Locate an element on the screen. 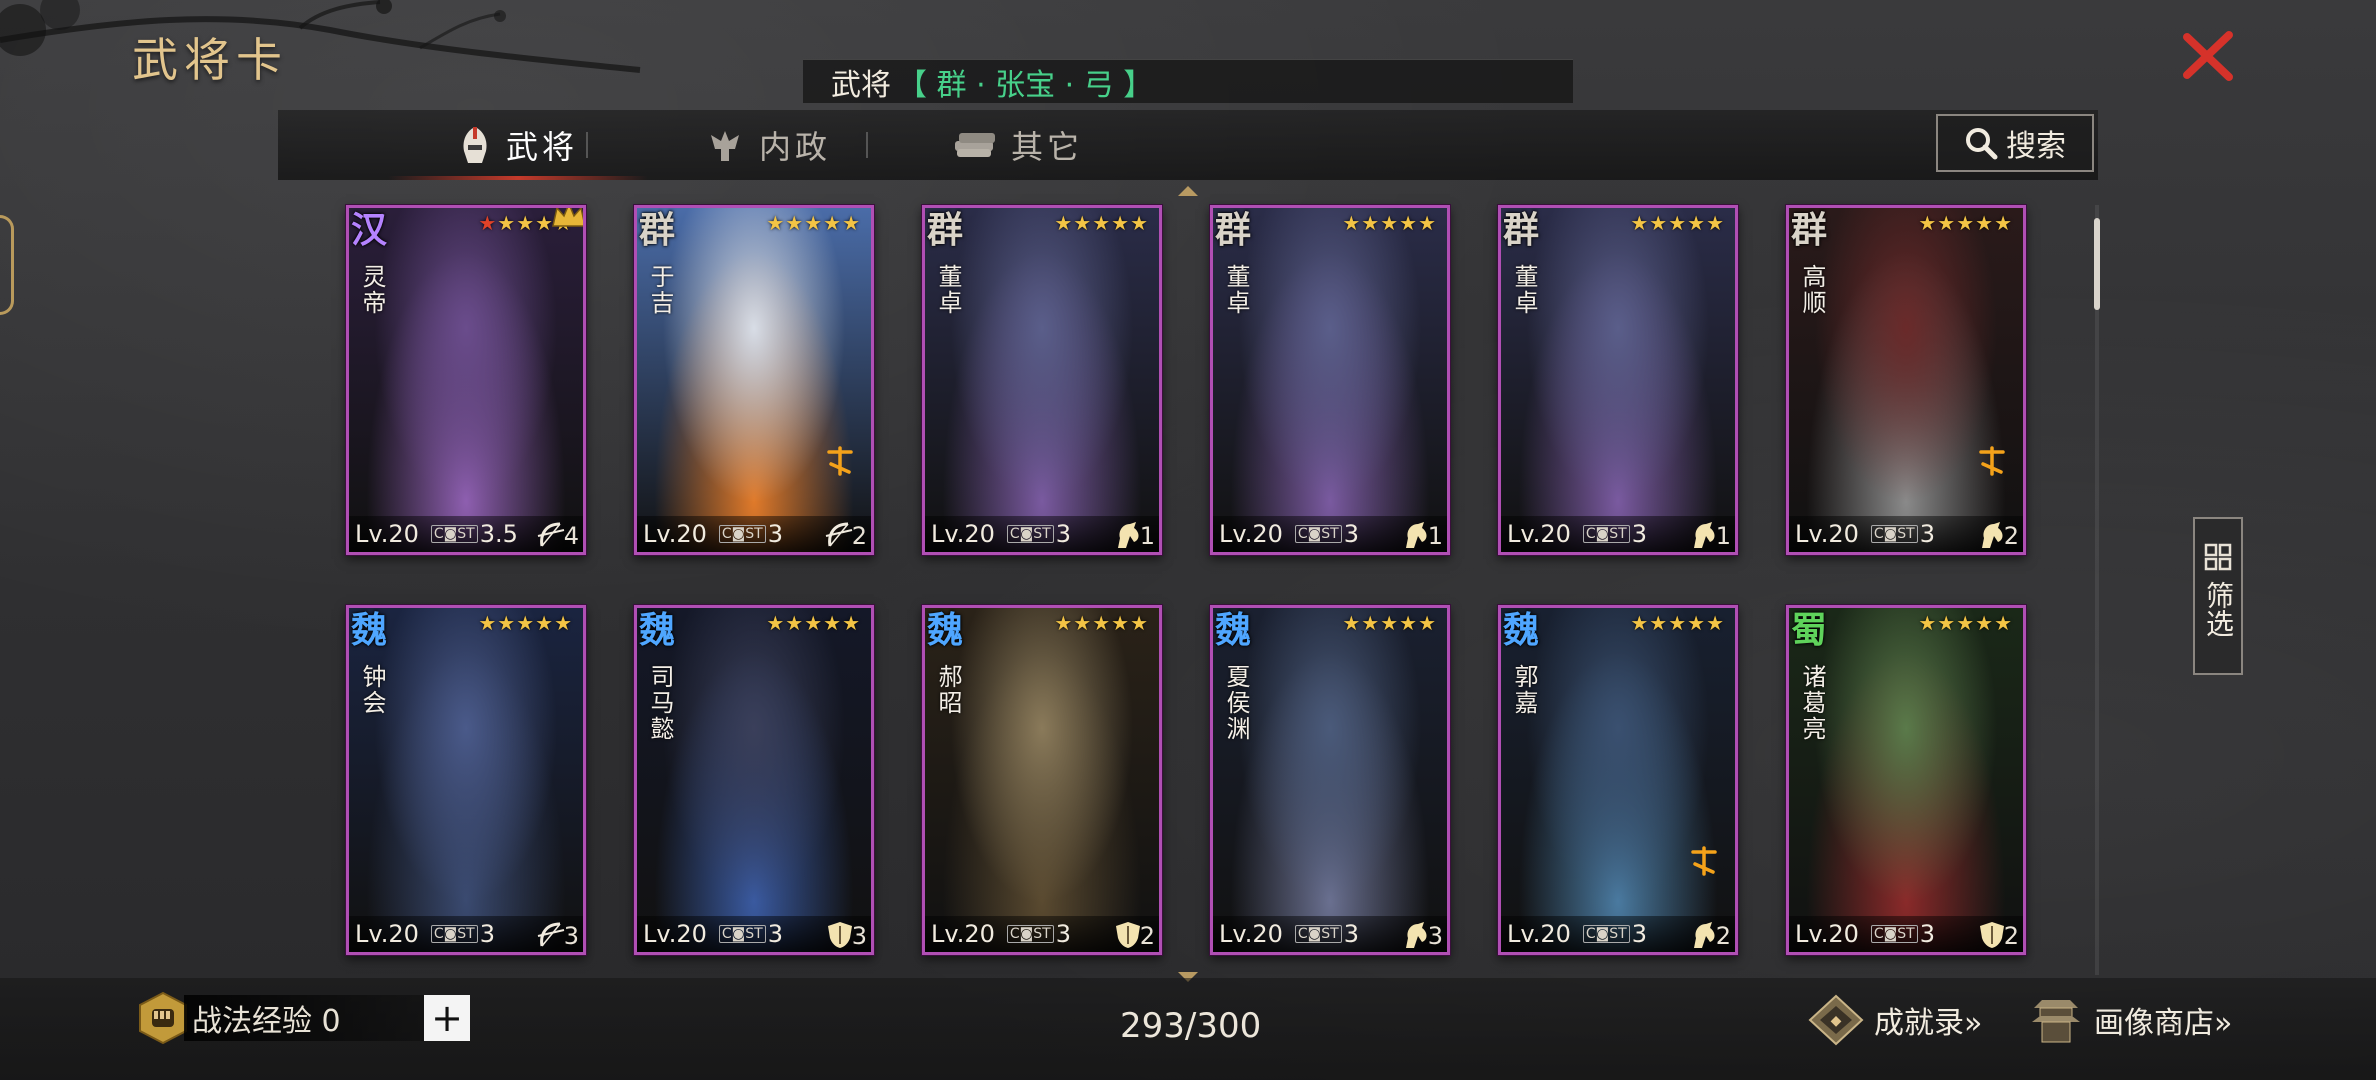  troop-count: 3 is located at coordinates (1435, 936).